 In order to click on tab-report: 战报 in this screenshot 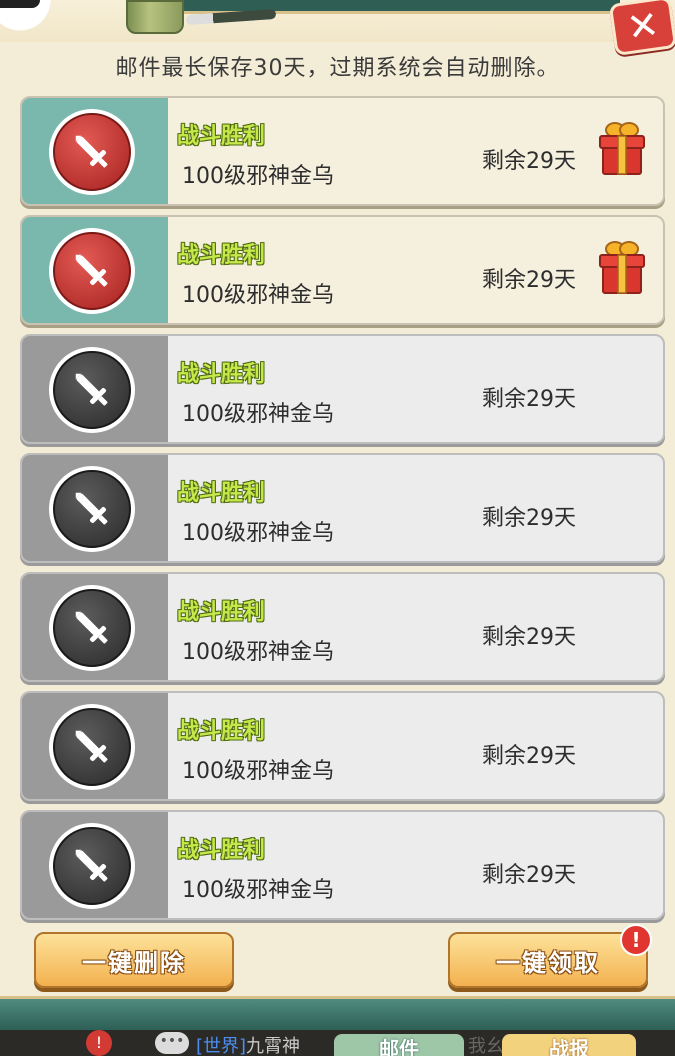, I will do `click(569, 1045)`.